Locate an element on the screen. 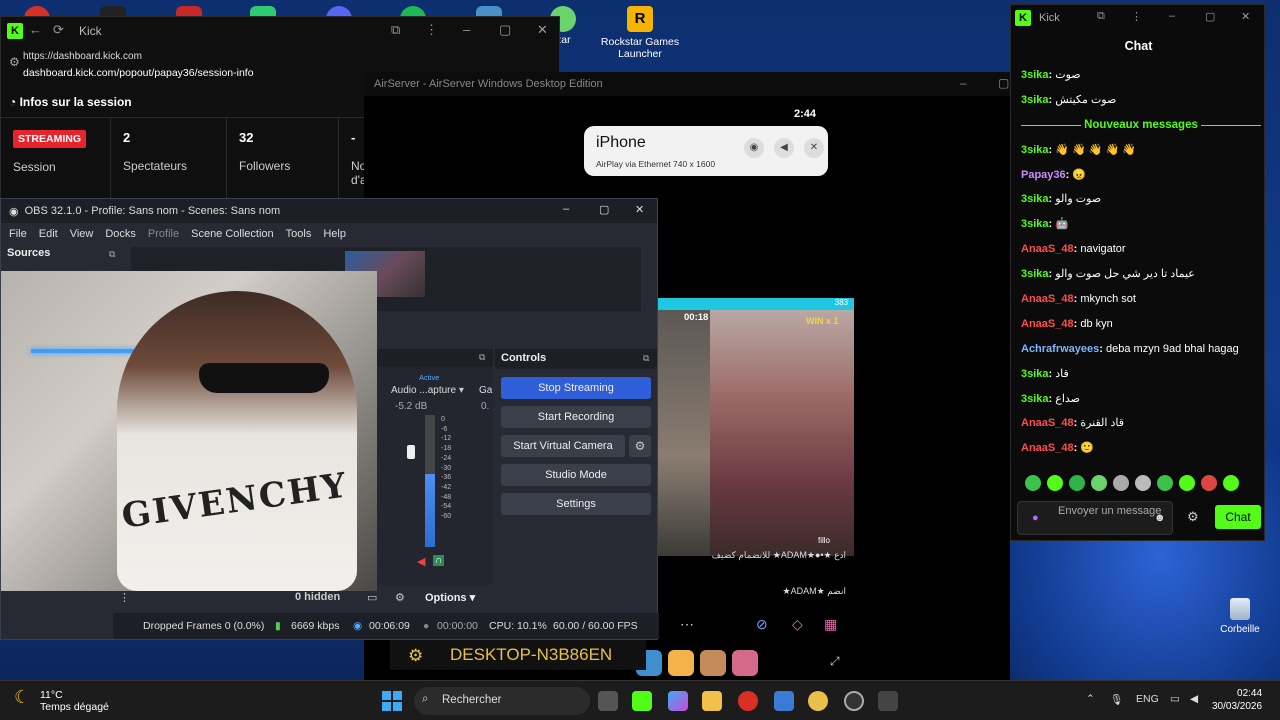 The image size is (1280, 720). options-button: Options ▾ is located at coordinates (450, 597).